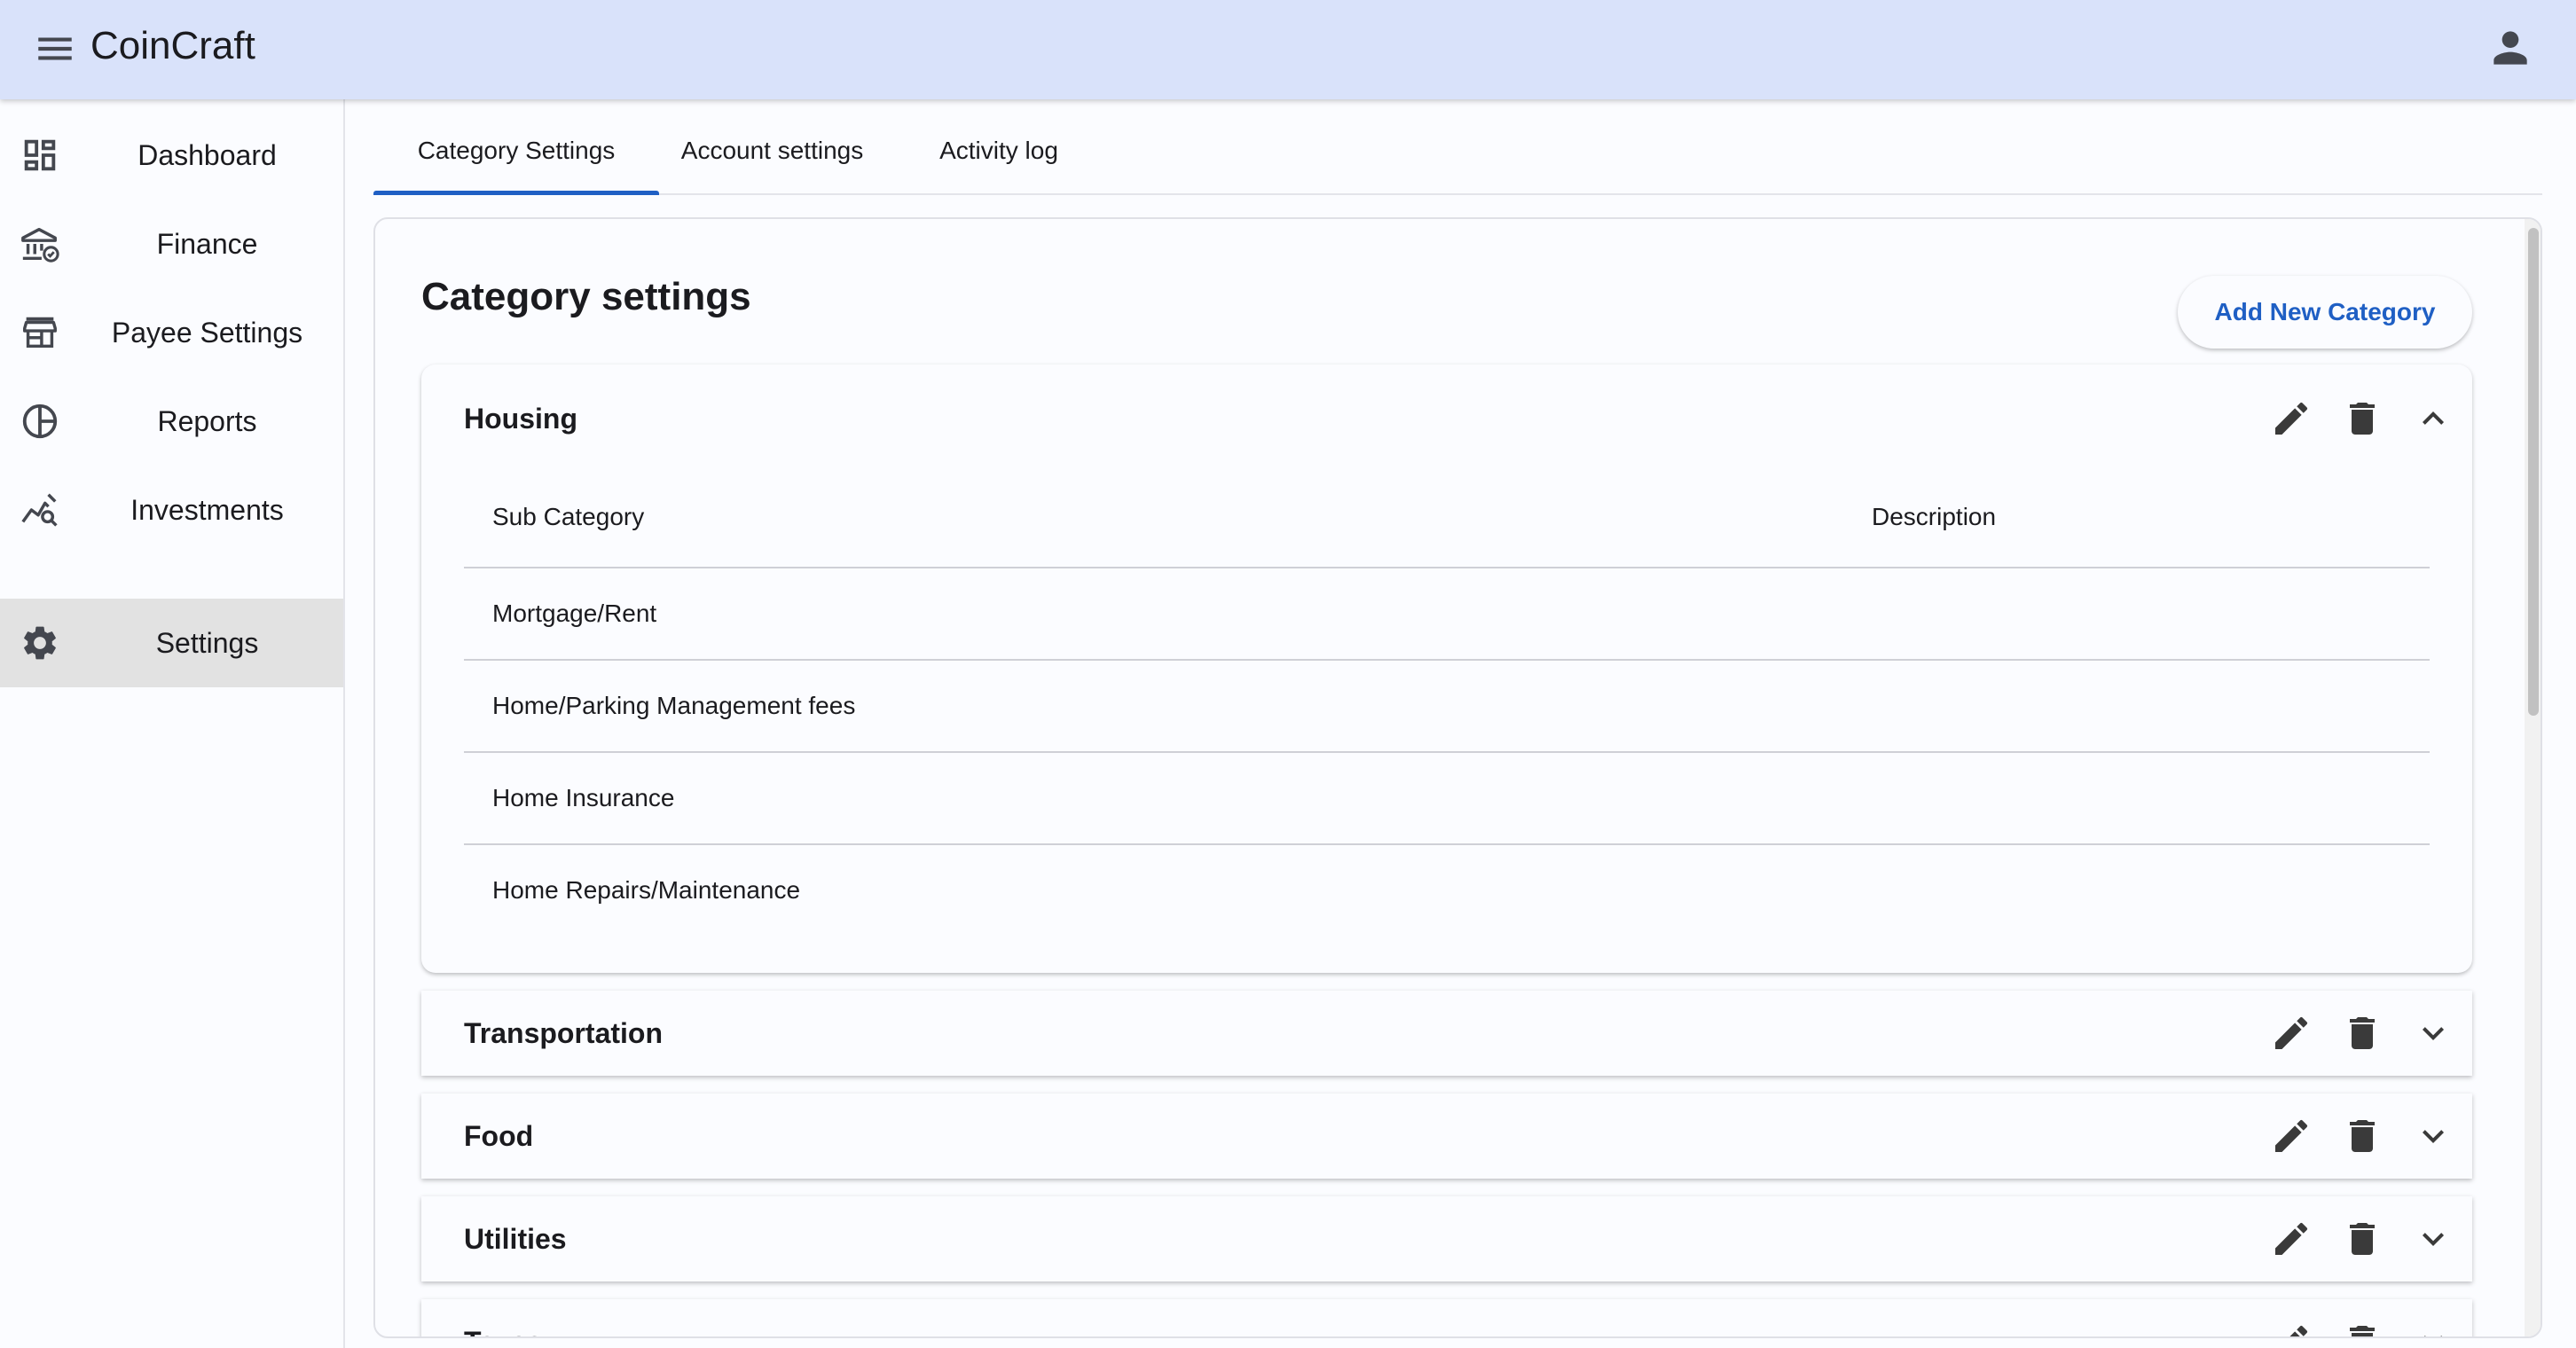  I want to click on storefront-icon, so click(40, 332).